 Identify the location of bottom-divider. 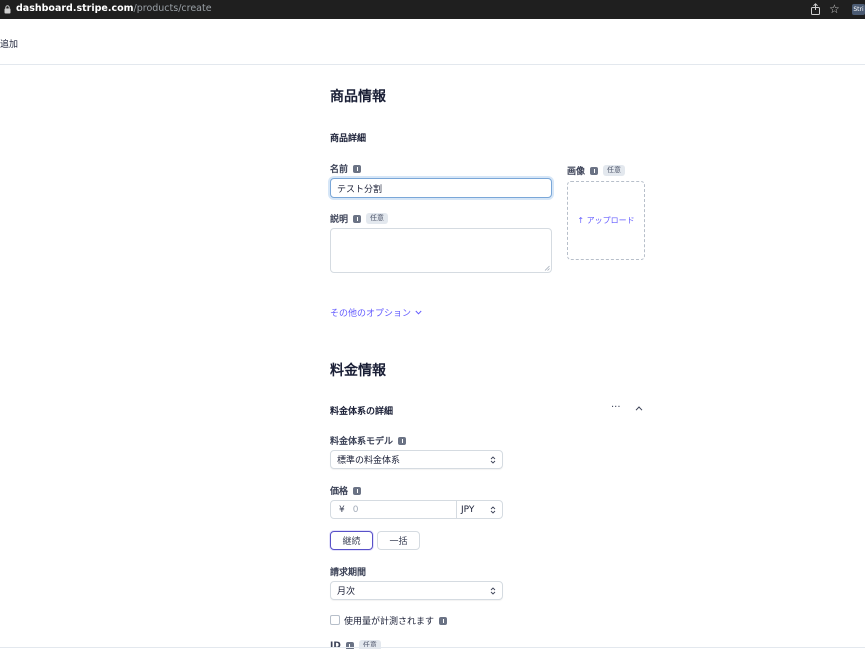
(432, 647).